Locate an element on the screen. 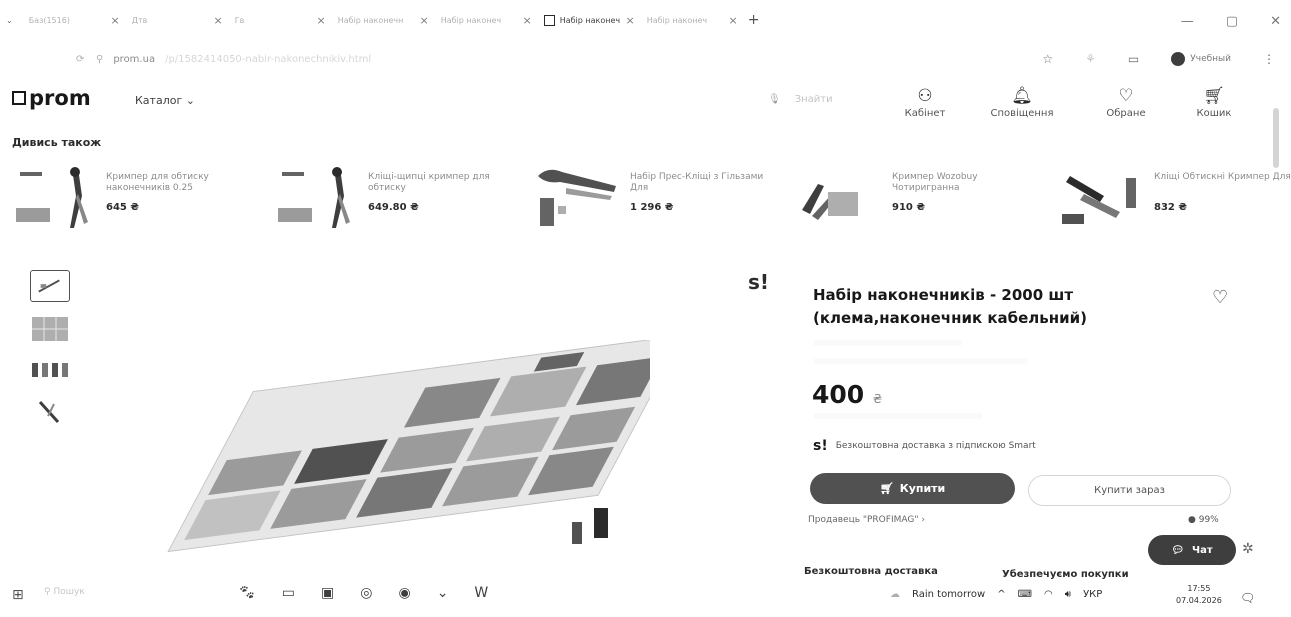 This screenshot has width=1291, height=617. app-window-icon: ▣ is located at coordinates (327, 593).